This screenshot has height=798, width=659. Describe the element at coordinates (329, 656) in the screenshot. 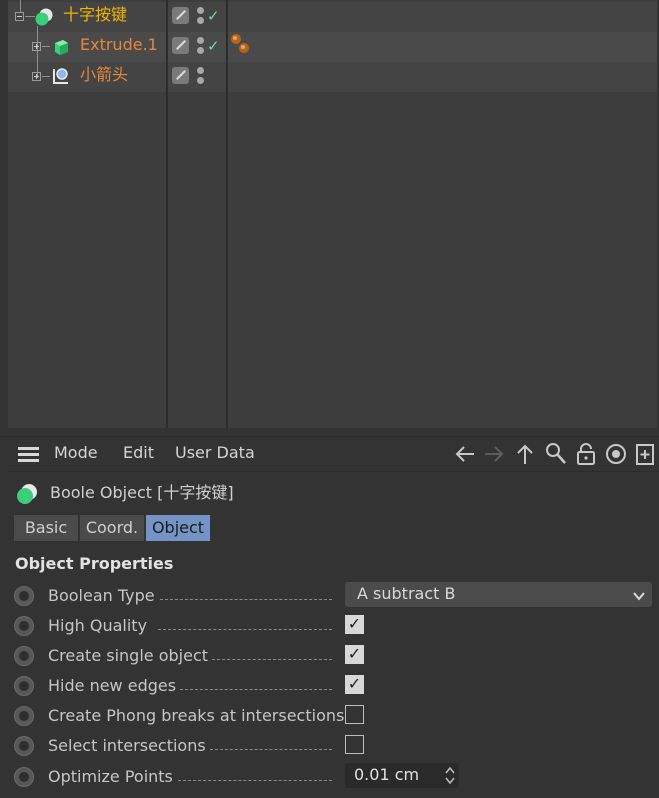

I see `property-create-single-object: Create single object ✓` at that location.